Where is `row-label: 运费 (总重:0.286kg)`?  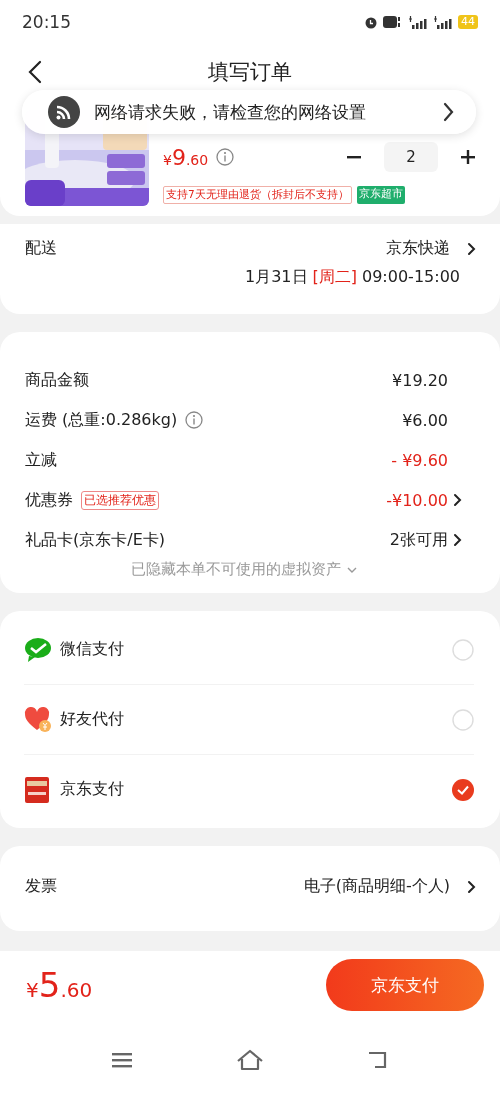
row-label: 运费 (总重:0.286kg) is located at coordinates (101, 420).